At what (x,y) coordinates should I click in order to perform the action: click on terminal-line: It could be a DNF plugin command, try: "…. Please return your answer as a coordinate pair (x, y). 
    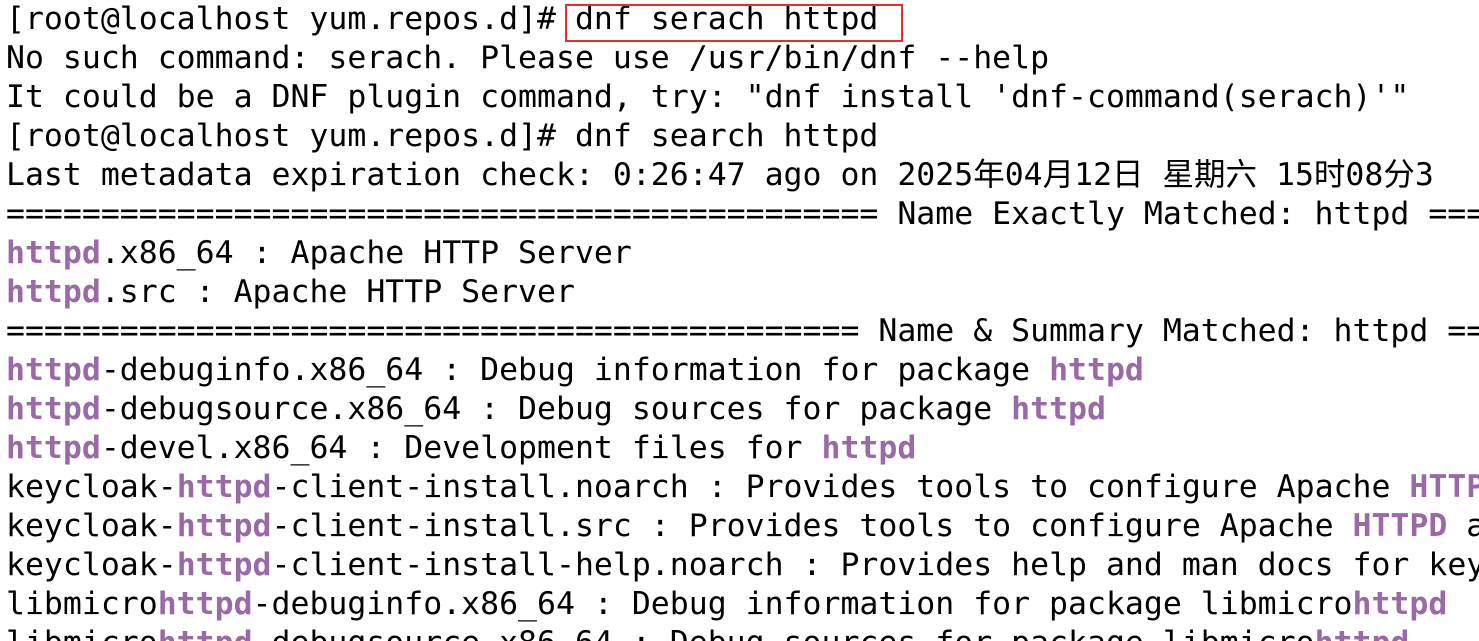
    Looking at the image, I should click on (742, 97).